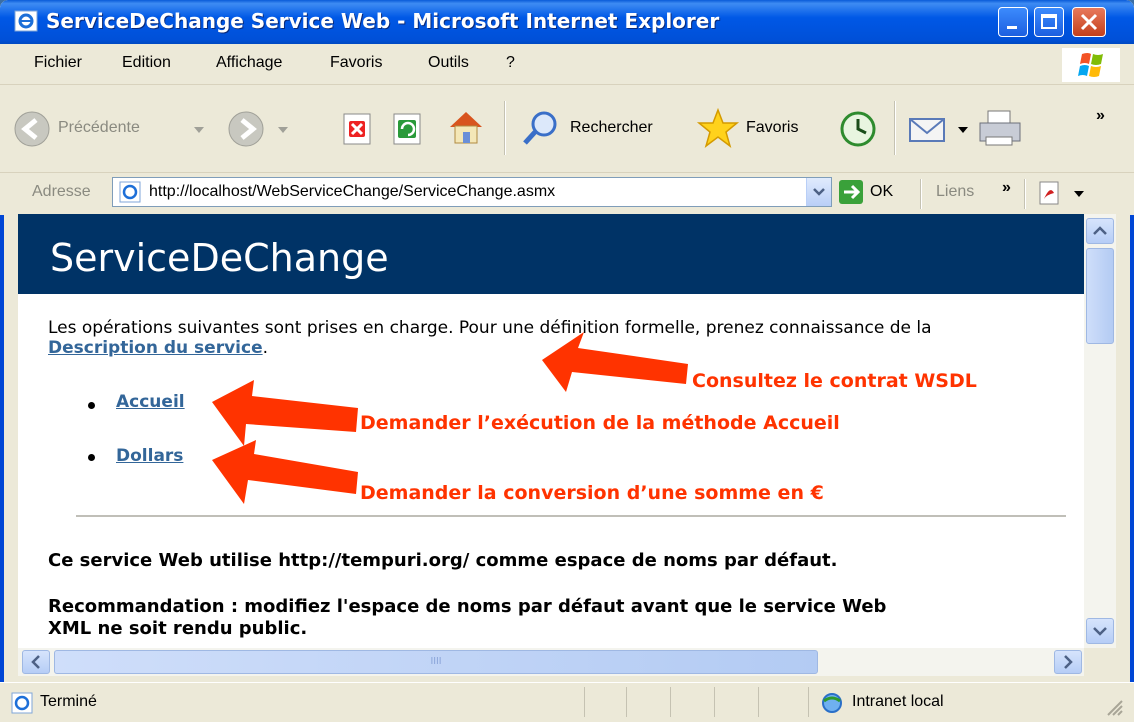 The image size is (1134, 722). Describe the element at coordinates (772, 127) in the screenshot. I see `favorites-label: Favoris` at that location.